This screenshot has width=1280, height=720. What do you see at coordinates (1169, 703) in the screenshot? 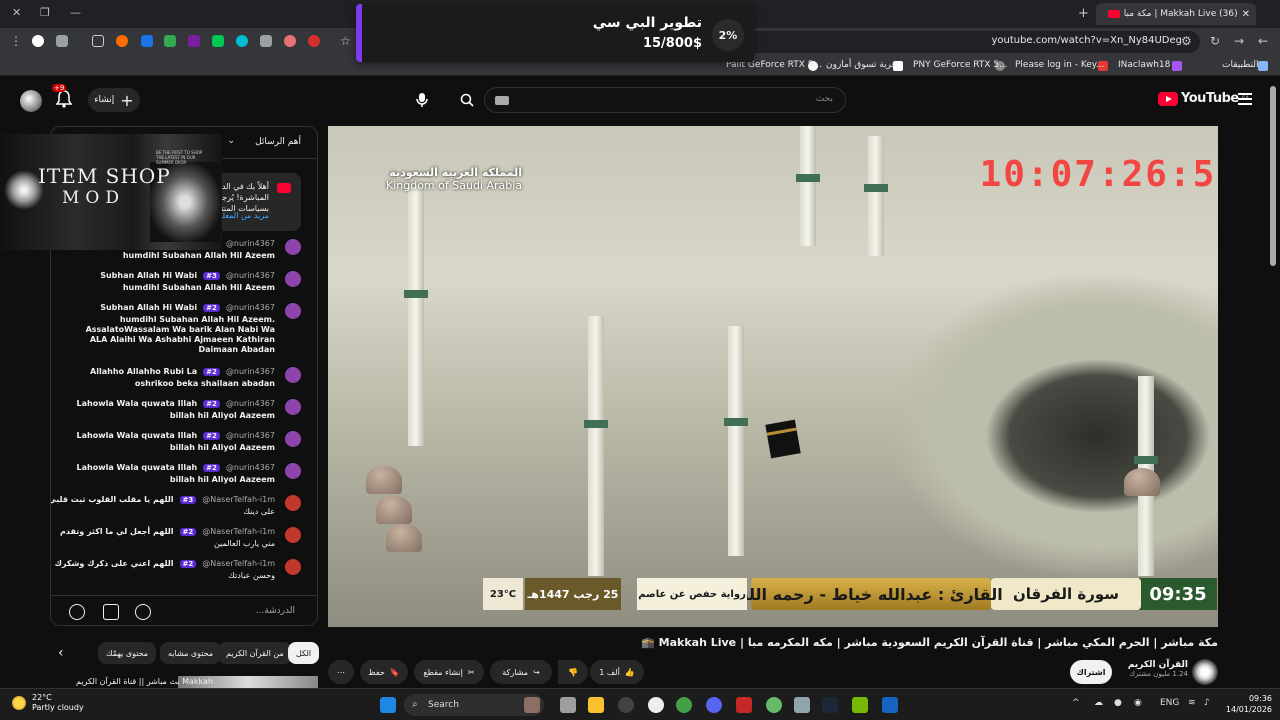
I see `tray-lang: ENG` at bounding box center [1169, 703].